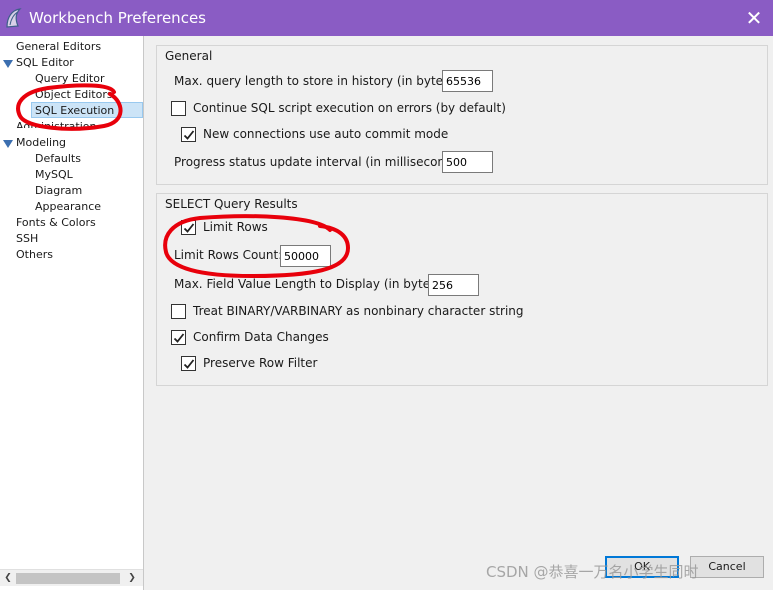 The height and width of the screenshot is (590, 773). What do you see at coordinates (231, 204) in the screenshot?
I see `select-results-group-title: SELECT Query Results` at bounding box center [231, 204].